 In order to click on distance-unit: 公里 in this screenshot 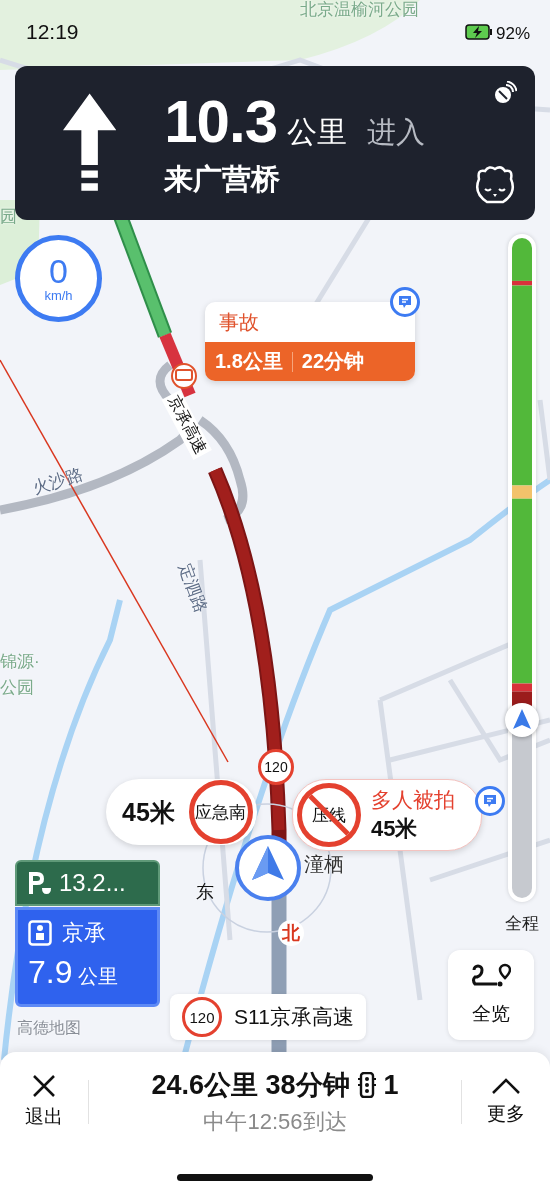, I will do `click(317, 131)`.